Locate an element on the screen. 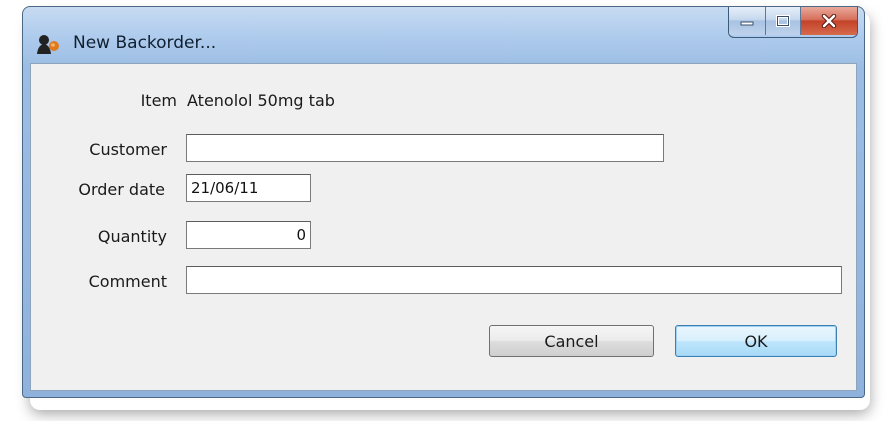  order-date-label: Order date is located at coordinates (121, 189).